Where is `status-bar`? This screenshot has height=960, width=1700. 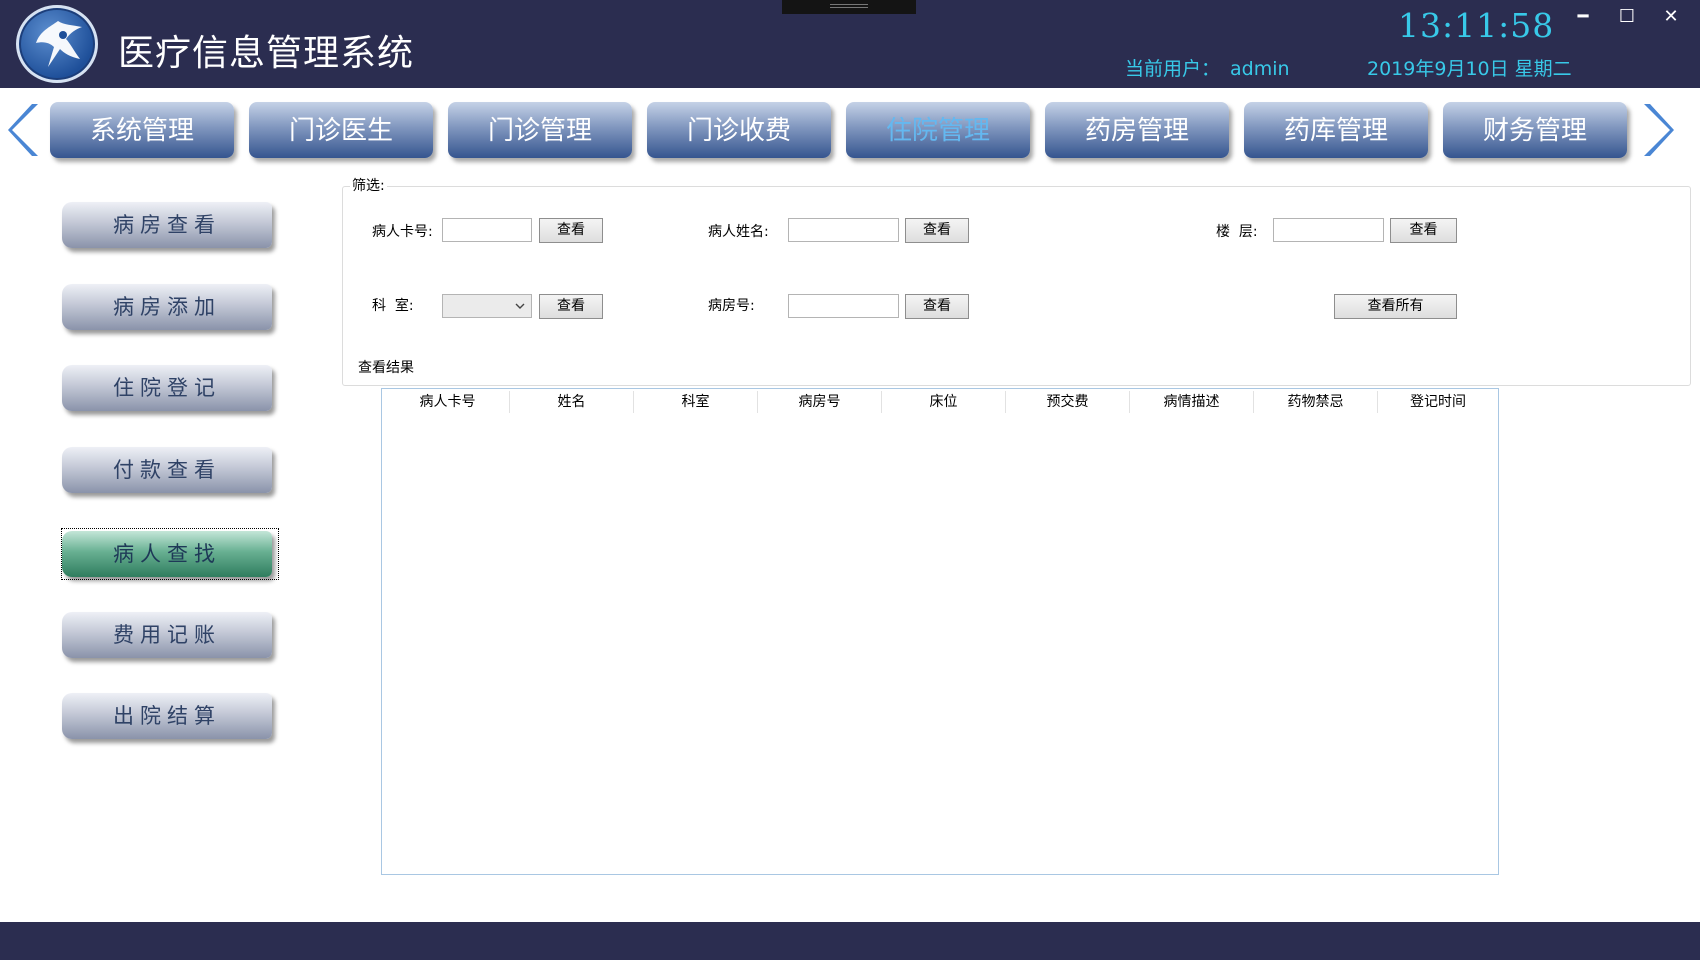
status-bar is located at coordinates (850, 941).